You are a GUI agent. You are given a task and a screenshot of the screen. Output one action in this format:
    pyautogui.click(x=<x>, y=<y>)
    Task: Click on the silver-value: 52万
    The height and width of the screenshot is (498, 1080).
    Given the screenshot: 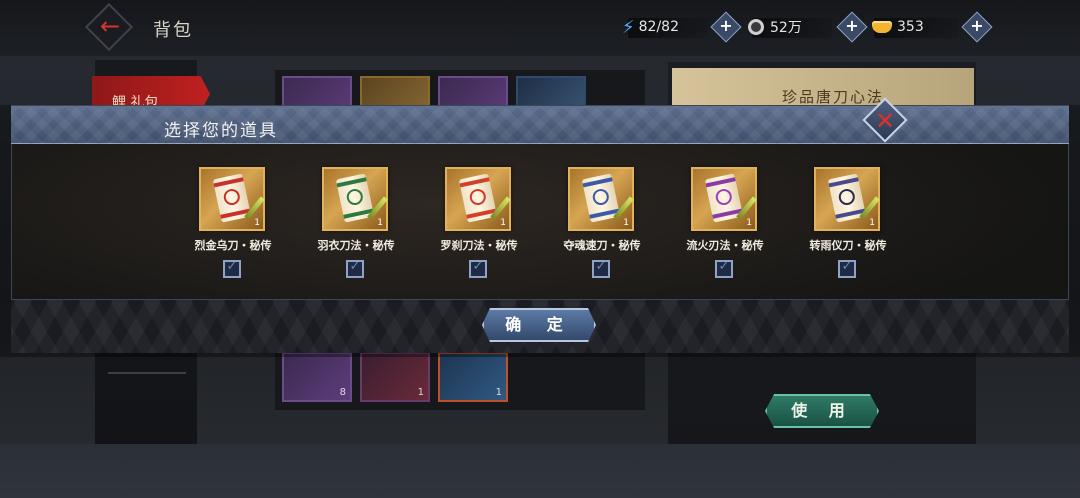 What is the action you would take?
    pyautogui.click(x=786, y=28)
    